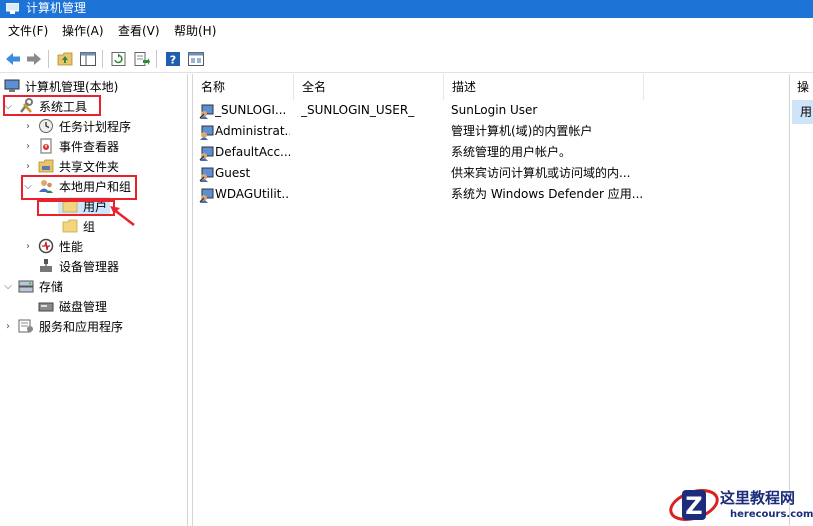 Image resolution: width=813 pixels, height=526 pixels. Describe the element at coordinates (89, 226) in the screenshot. I see `tree-label: 组` at that location.